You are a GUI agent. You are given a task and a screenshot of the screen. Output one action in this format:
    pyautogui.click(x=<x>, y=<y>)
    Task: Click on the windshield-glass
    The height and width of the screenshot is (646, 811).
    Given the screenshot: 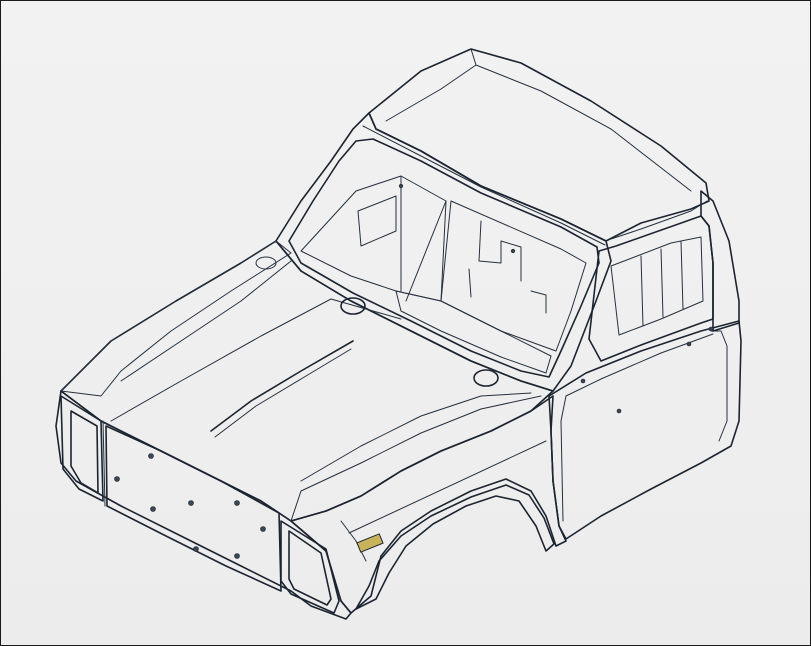 What is the action you would take?
    pyautogui.click(x=444, y=258)
    